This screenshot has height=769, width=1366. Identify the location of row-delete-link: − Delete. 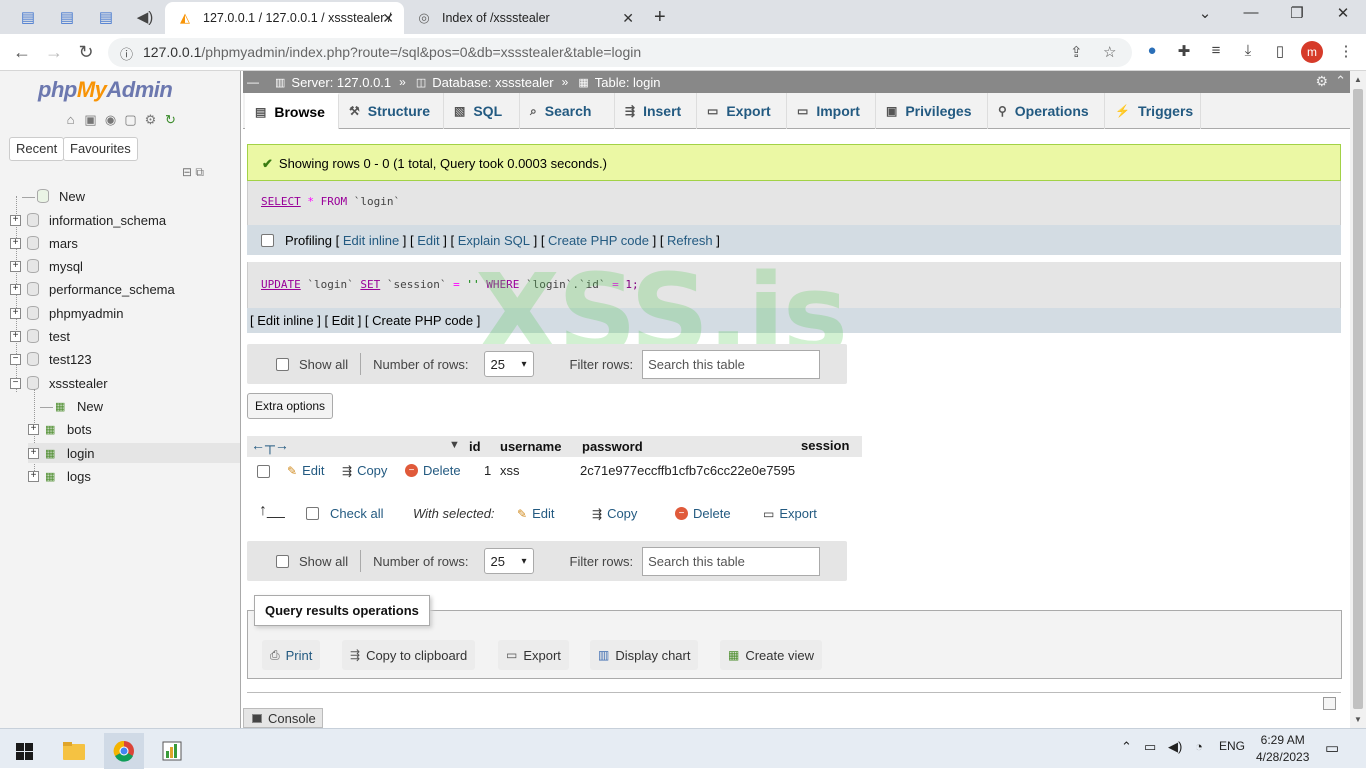
(433, 470).